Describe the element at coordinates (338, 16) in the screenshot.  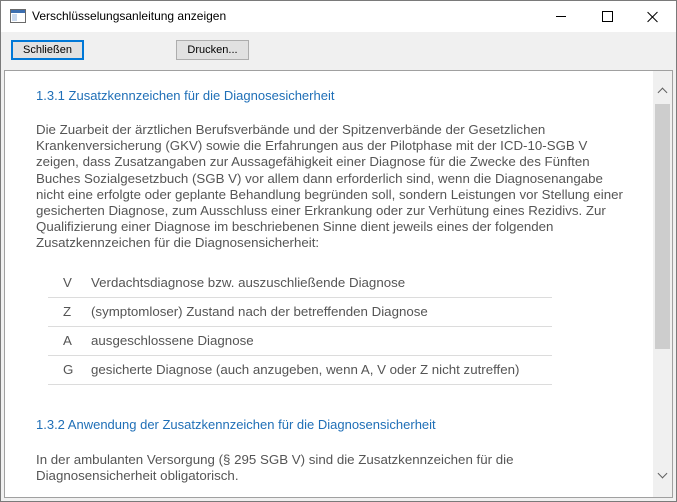
I see `title-bar: Verschlüsselungsanleitung anzeigen` at that location.